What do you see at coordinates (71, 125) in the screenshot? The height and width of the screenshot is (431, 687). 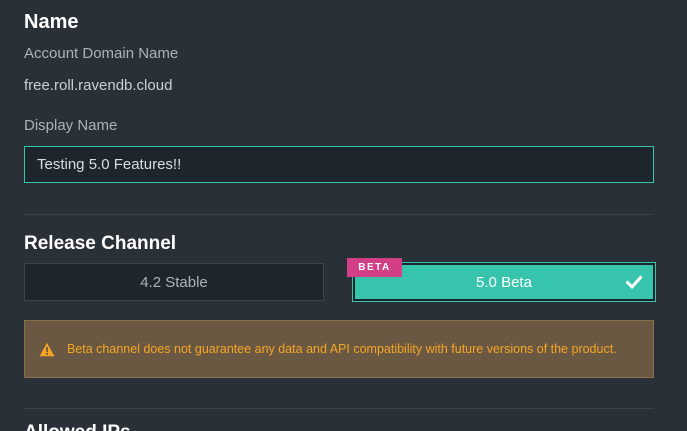 I see `display-name-label: Display Name` at bounding box center [71, 125].